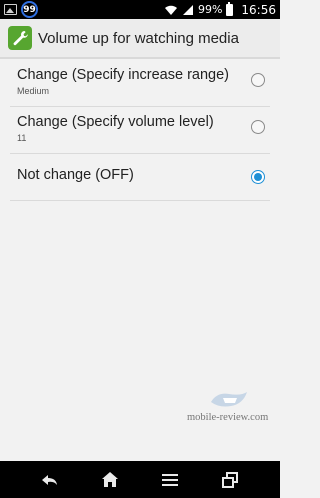  What do you see at coordinates (228, 417) in the screenshot?
I see `watermark-text: mobile-review.com` at bounding box center [228, 417].